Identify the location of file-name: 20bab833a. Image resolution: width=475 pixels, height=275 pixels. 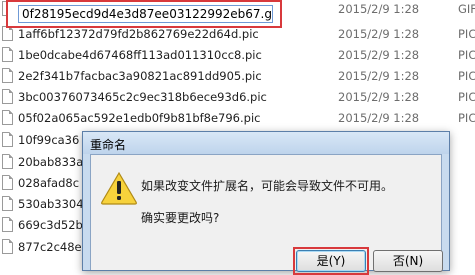
(51, 162).